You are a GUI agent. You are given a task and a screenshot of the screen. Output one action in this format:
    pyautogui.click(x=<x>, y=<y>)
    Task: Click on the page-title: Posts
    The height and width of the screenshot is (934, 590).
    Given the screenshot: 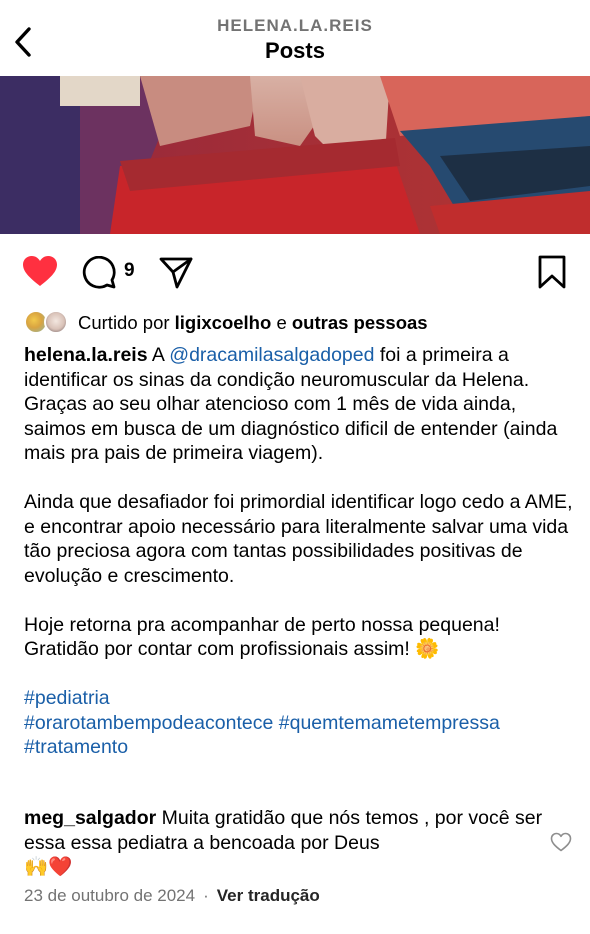 What is the action you would take?
    pyautogui.click(x=295, y=50)
    